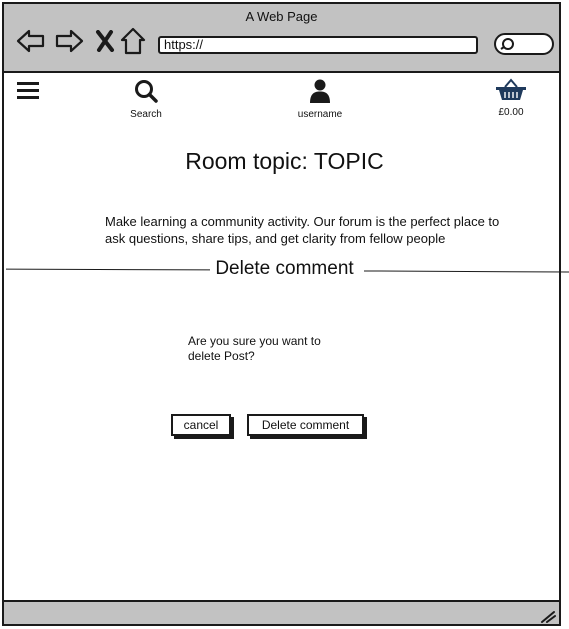 The image size is (569, 629). What do you see at coordinates (284, 161) in the screenshot?
I see `page-title: Room topic: TOPIC` at bounding box center [284, 161].